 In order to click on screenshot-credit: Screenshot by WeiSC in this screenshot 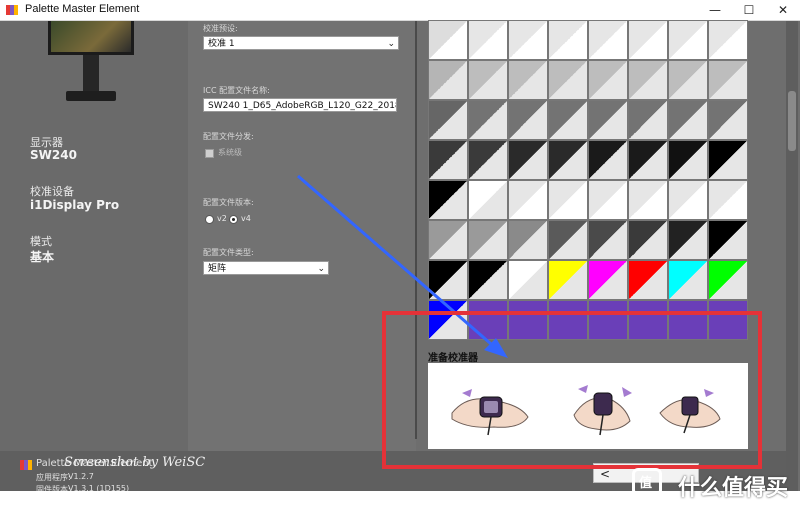, I will do `click(135, 462)`.